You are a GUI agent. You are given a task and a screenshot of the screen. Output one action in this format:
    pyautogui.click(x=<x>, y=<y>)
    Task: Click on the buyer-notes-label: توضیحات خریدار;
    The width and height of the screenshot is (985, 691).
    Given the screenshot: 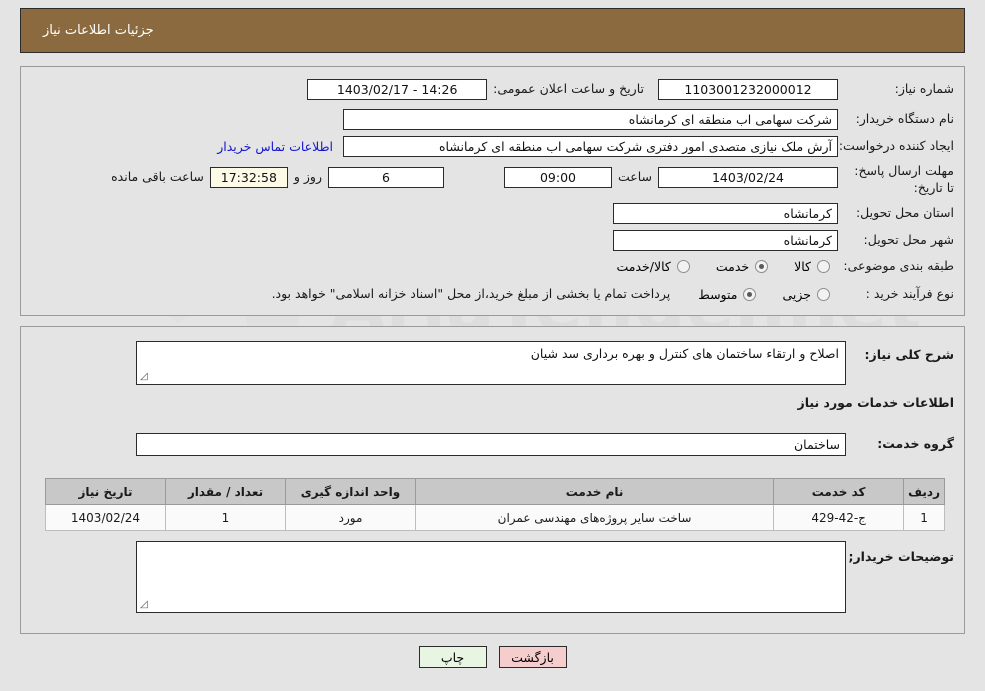 What is the action you would take?
    pyautogui.click(x=901, y=556)
    